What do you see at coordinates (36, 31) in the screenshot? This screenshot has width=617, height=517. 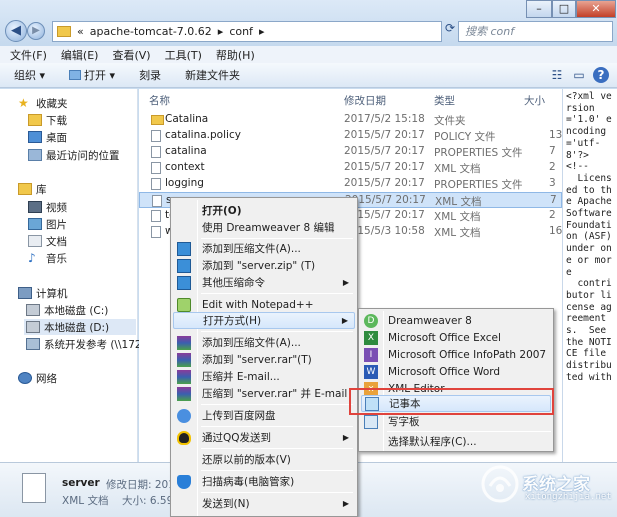 I see `forward-button: ▶` at bounding box center [36, 31].